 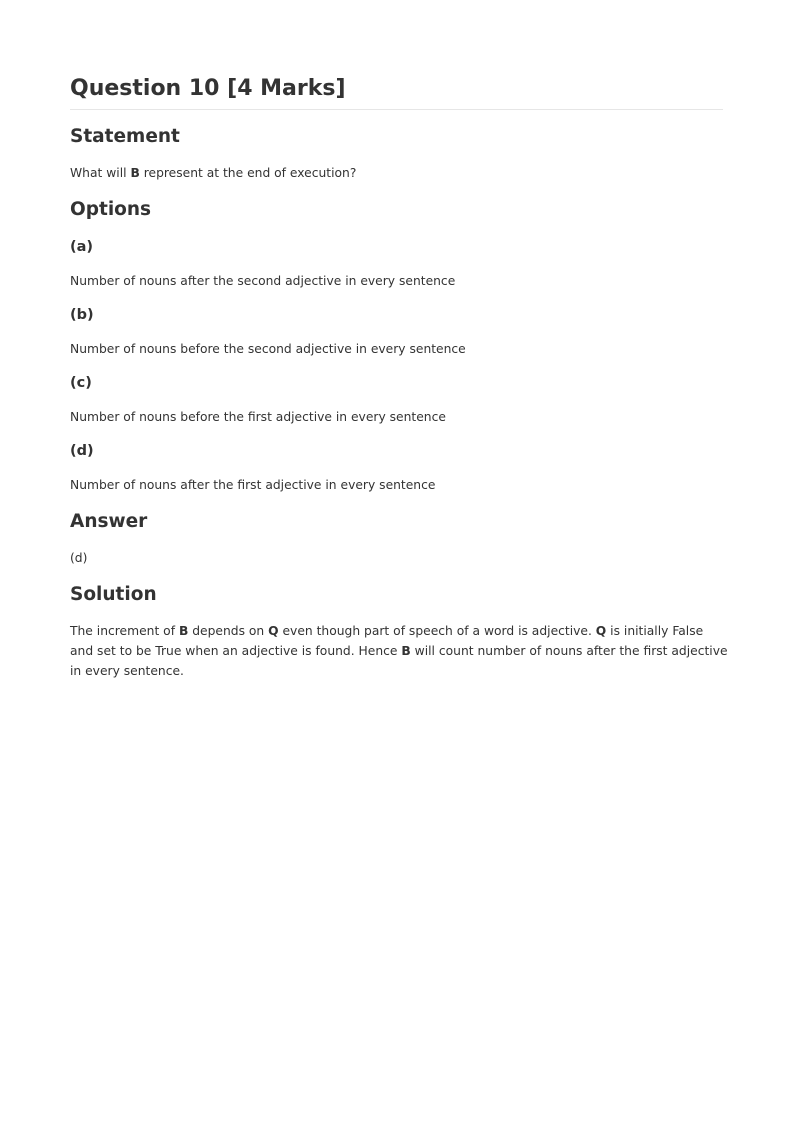 What do you see at coordinates (82, 451) in the screenshot?
I see `option-d-label: (d)` at bounding box center [82, 451].